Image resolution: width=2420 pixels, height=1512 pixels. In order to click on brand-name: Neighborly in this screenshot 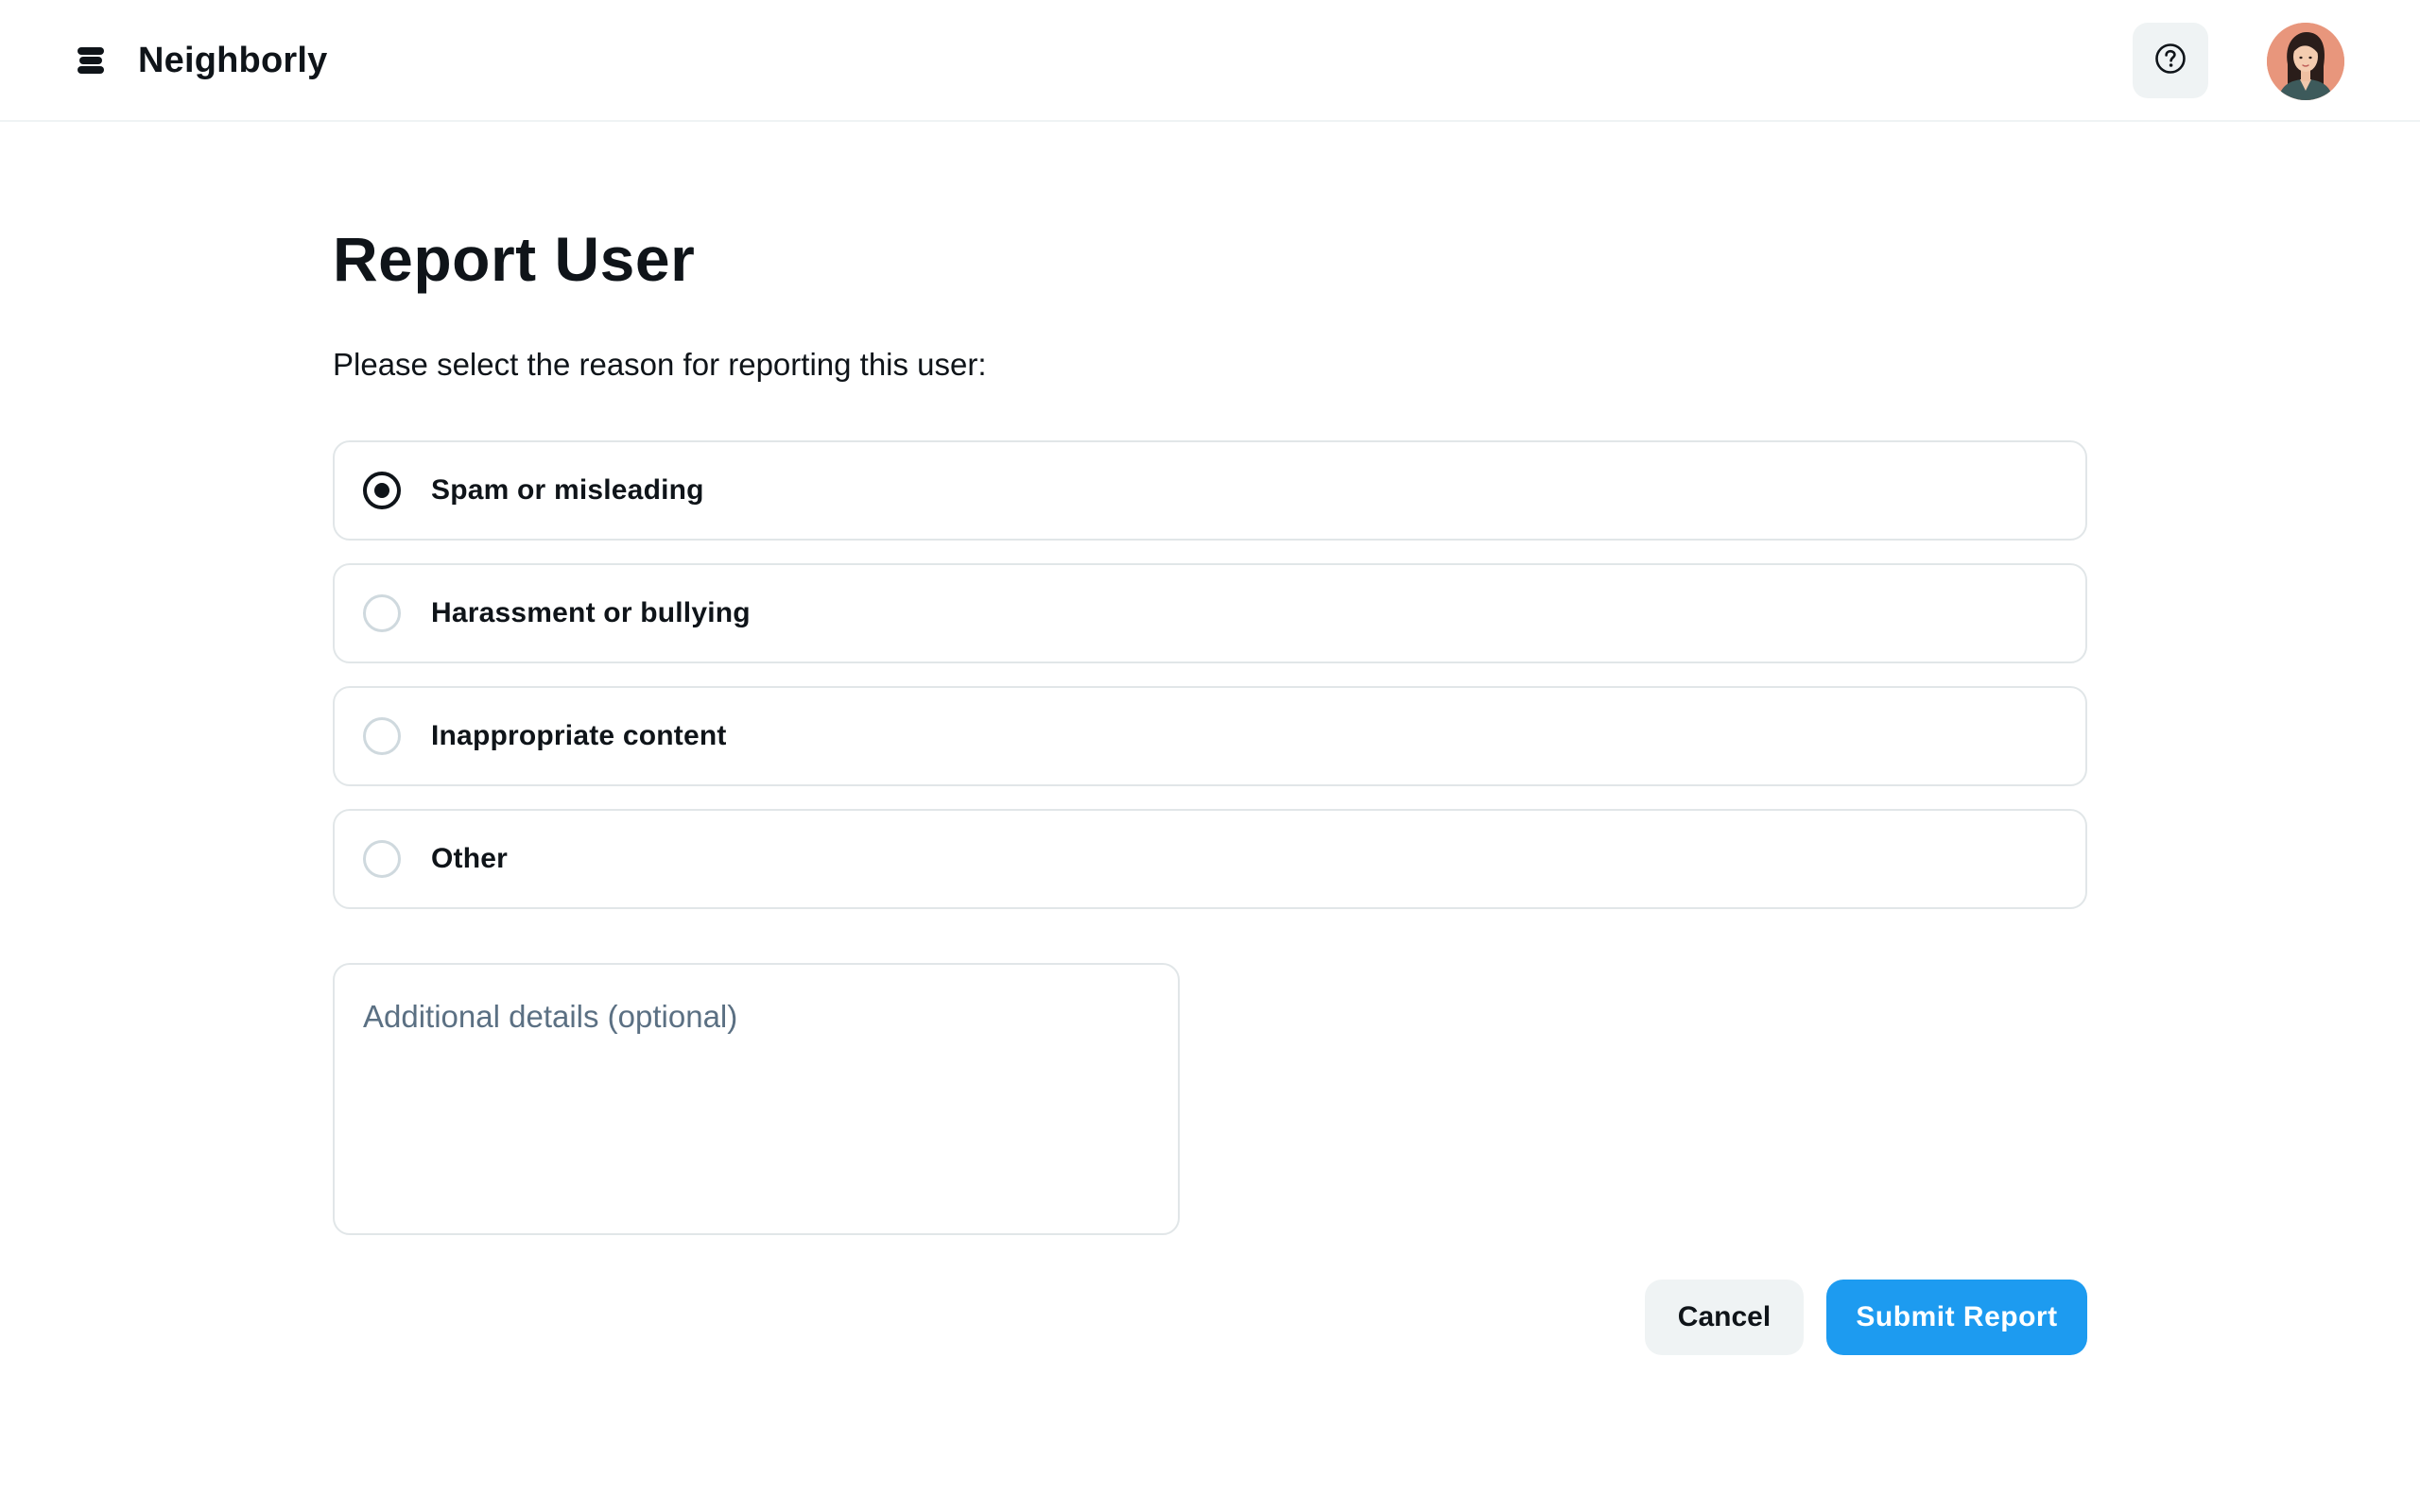, I will do `click(233, 60)`.